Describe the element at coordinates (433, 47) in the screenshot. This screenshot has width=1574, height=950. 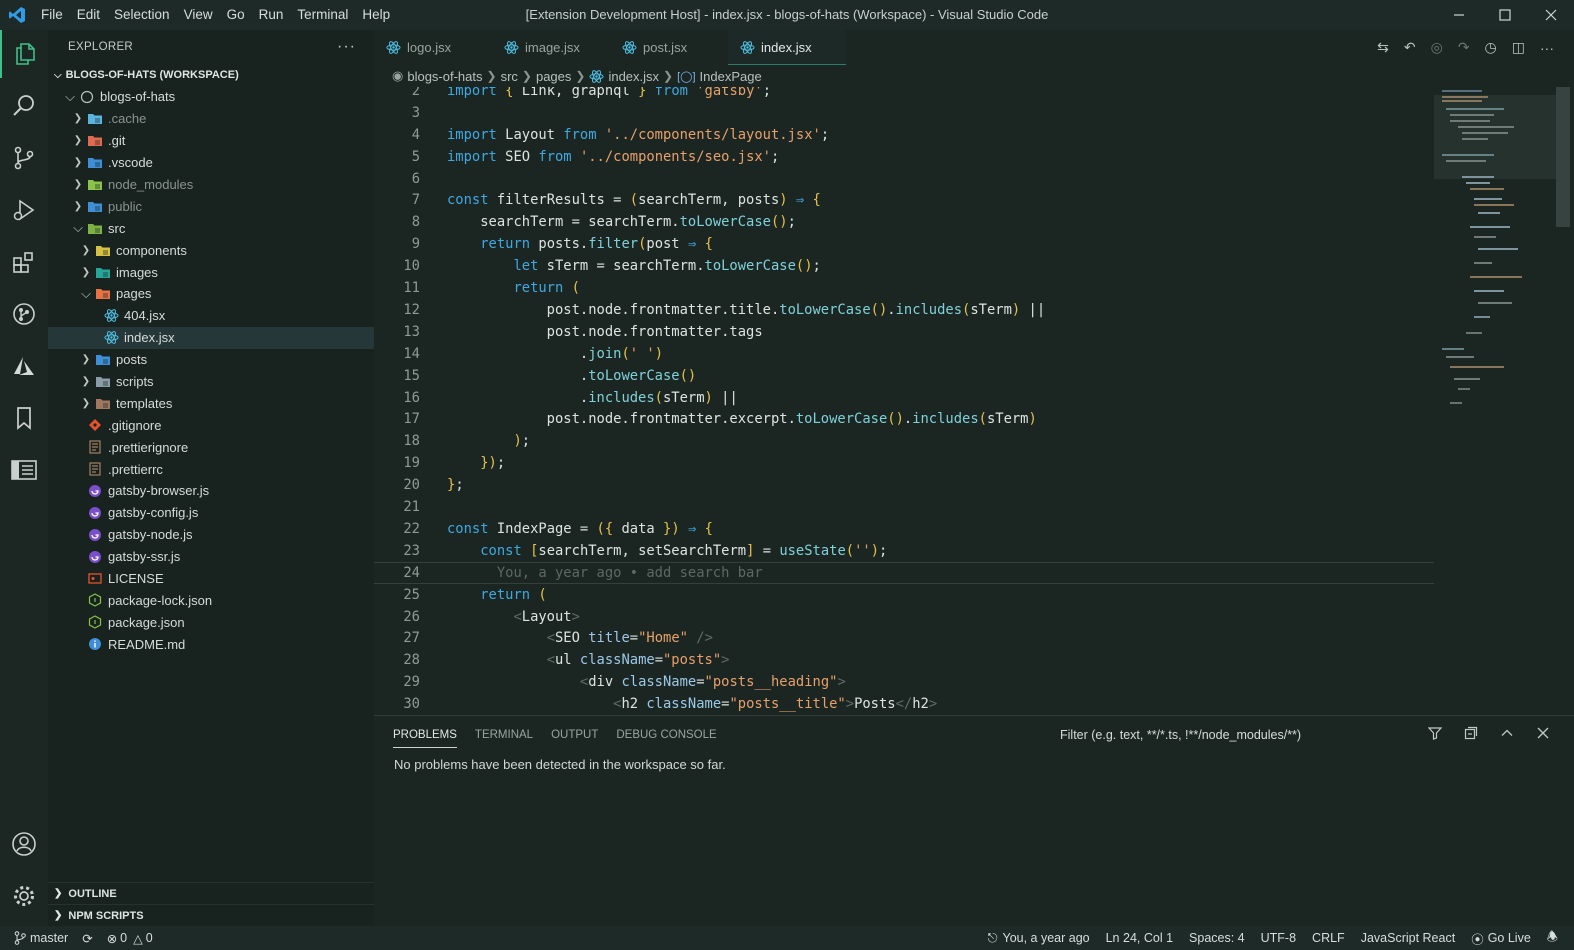
I see `tab-logo-jsx: logo.jsx` at that location.